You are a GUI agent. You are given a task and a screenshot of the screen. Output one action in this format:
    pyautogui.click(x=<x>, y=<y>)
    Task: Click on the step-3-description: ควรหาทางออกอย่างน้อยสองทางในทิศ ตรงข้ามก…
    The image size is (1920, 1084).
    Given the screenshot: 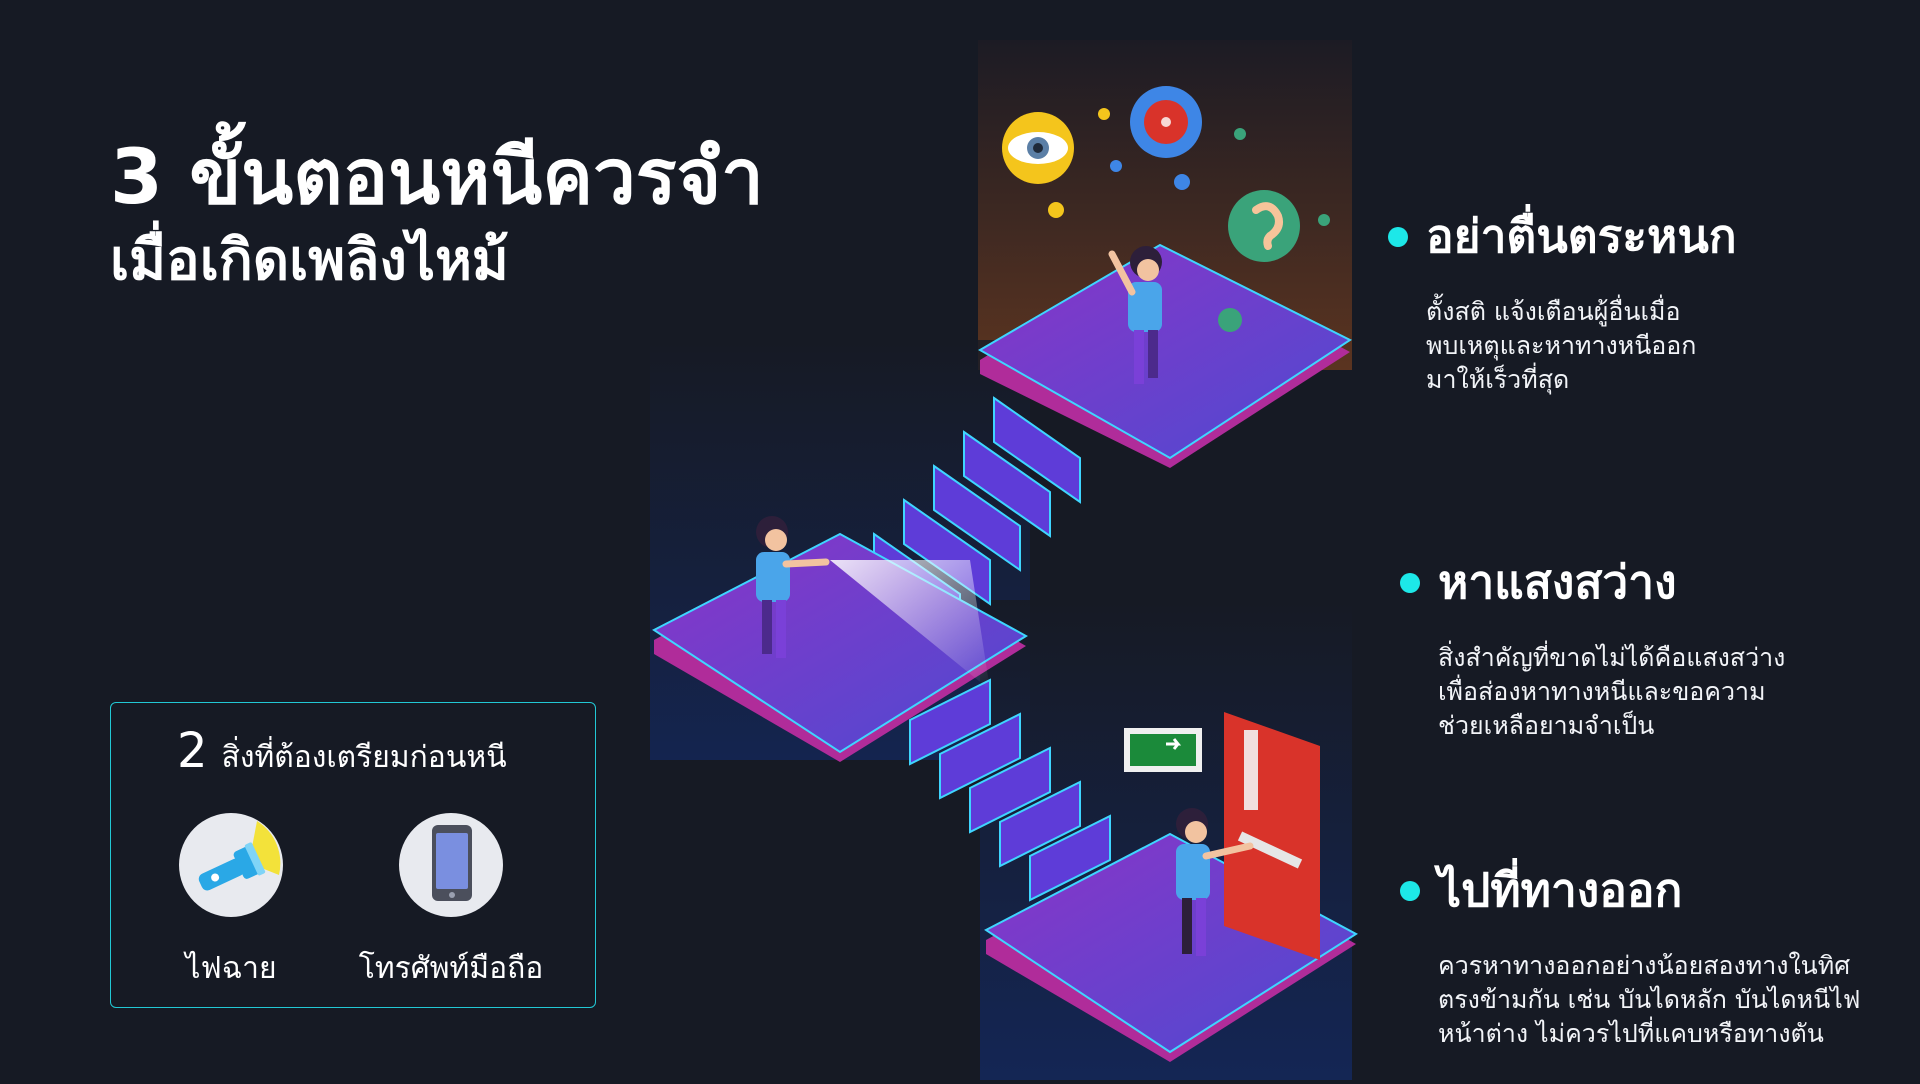 What is the action you would take?
    pyautogui.click(x=1649, y=999)
    